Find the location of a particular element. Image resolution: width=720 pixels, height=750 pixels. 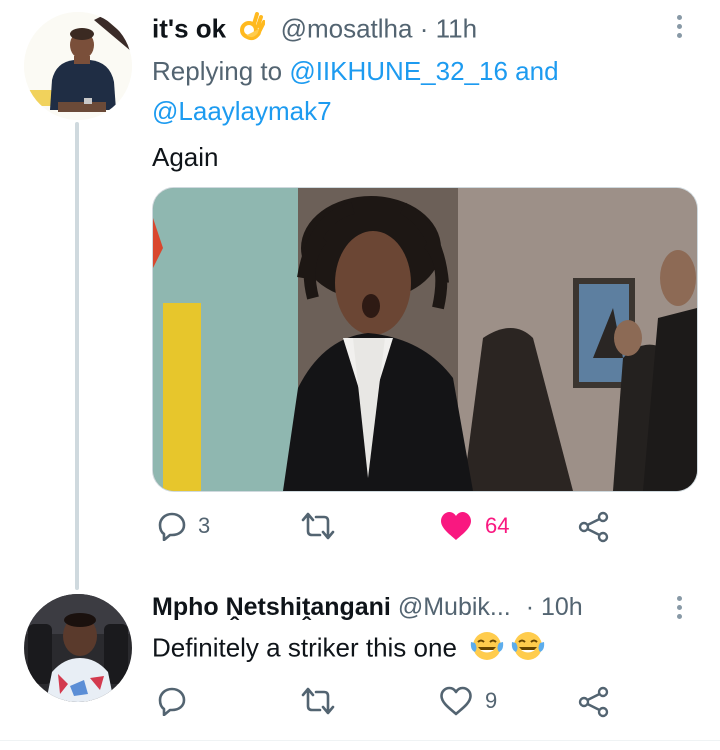

like-button: 9 is located at coordinates (468, 701).